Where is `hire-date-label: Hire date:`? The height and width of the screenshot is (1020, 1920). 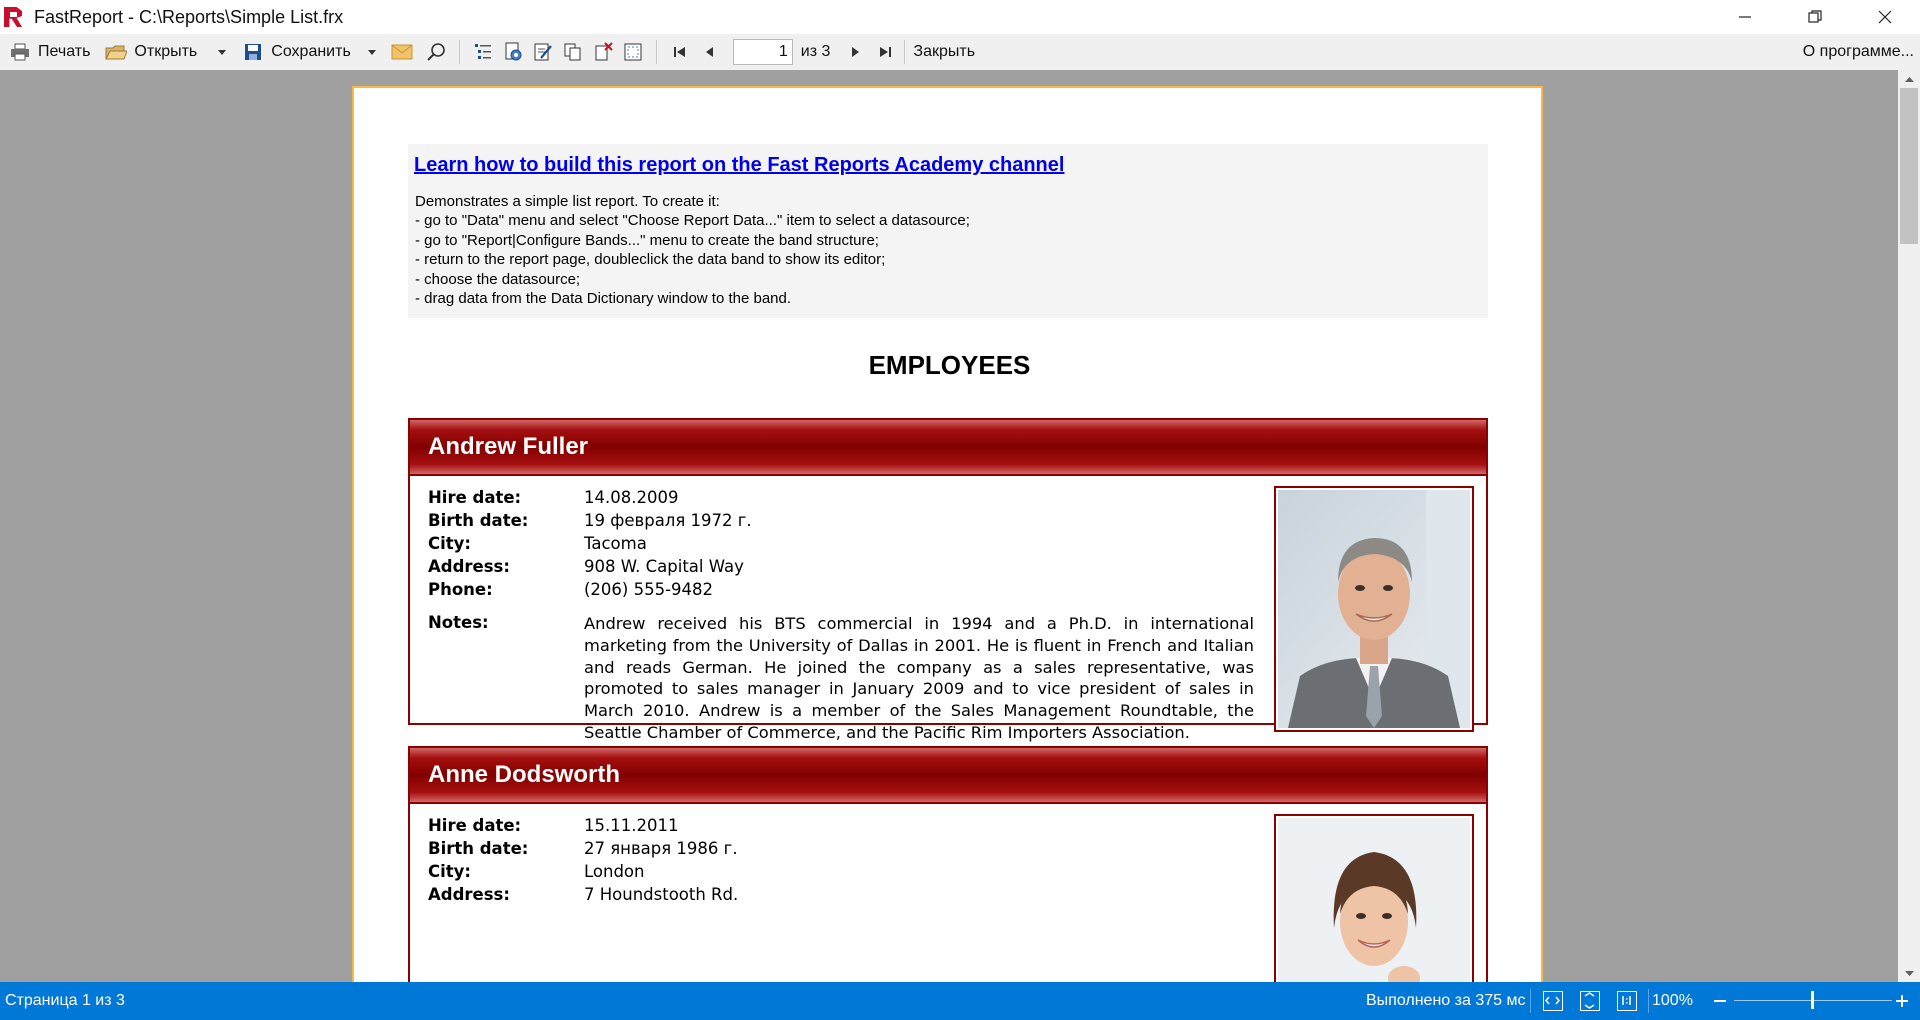
hire-date-label: Hire date: is located at coordinates (475, 497).